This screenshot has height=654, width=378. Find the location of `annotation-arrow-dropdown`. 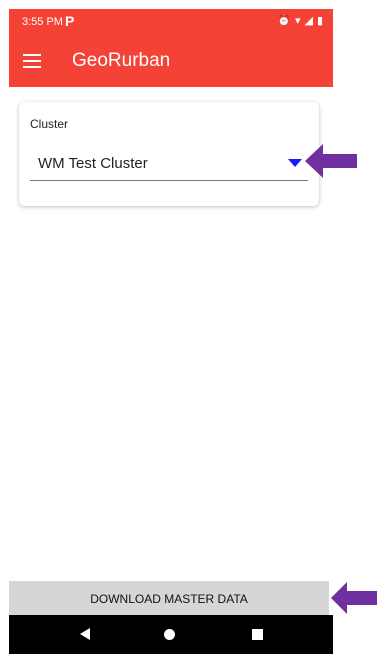

annotation-arrow-dropdown is located at coordinates (331, 161).